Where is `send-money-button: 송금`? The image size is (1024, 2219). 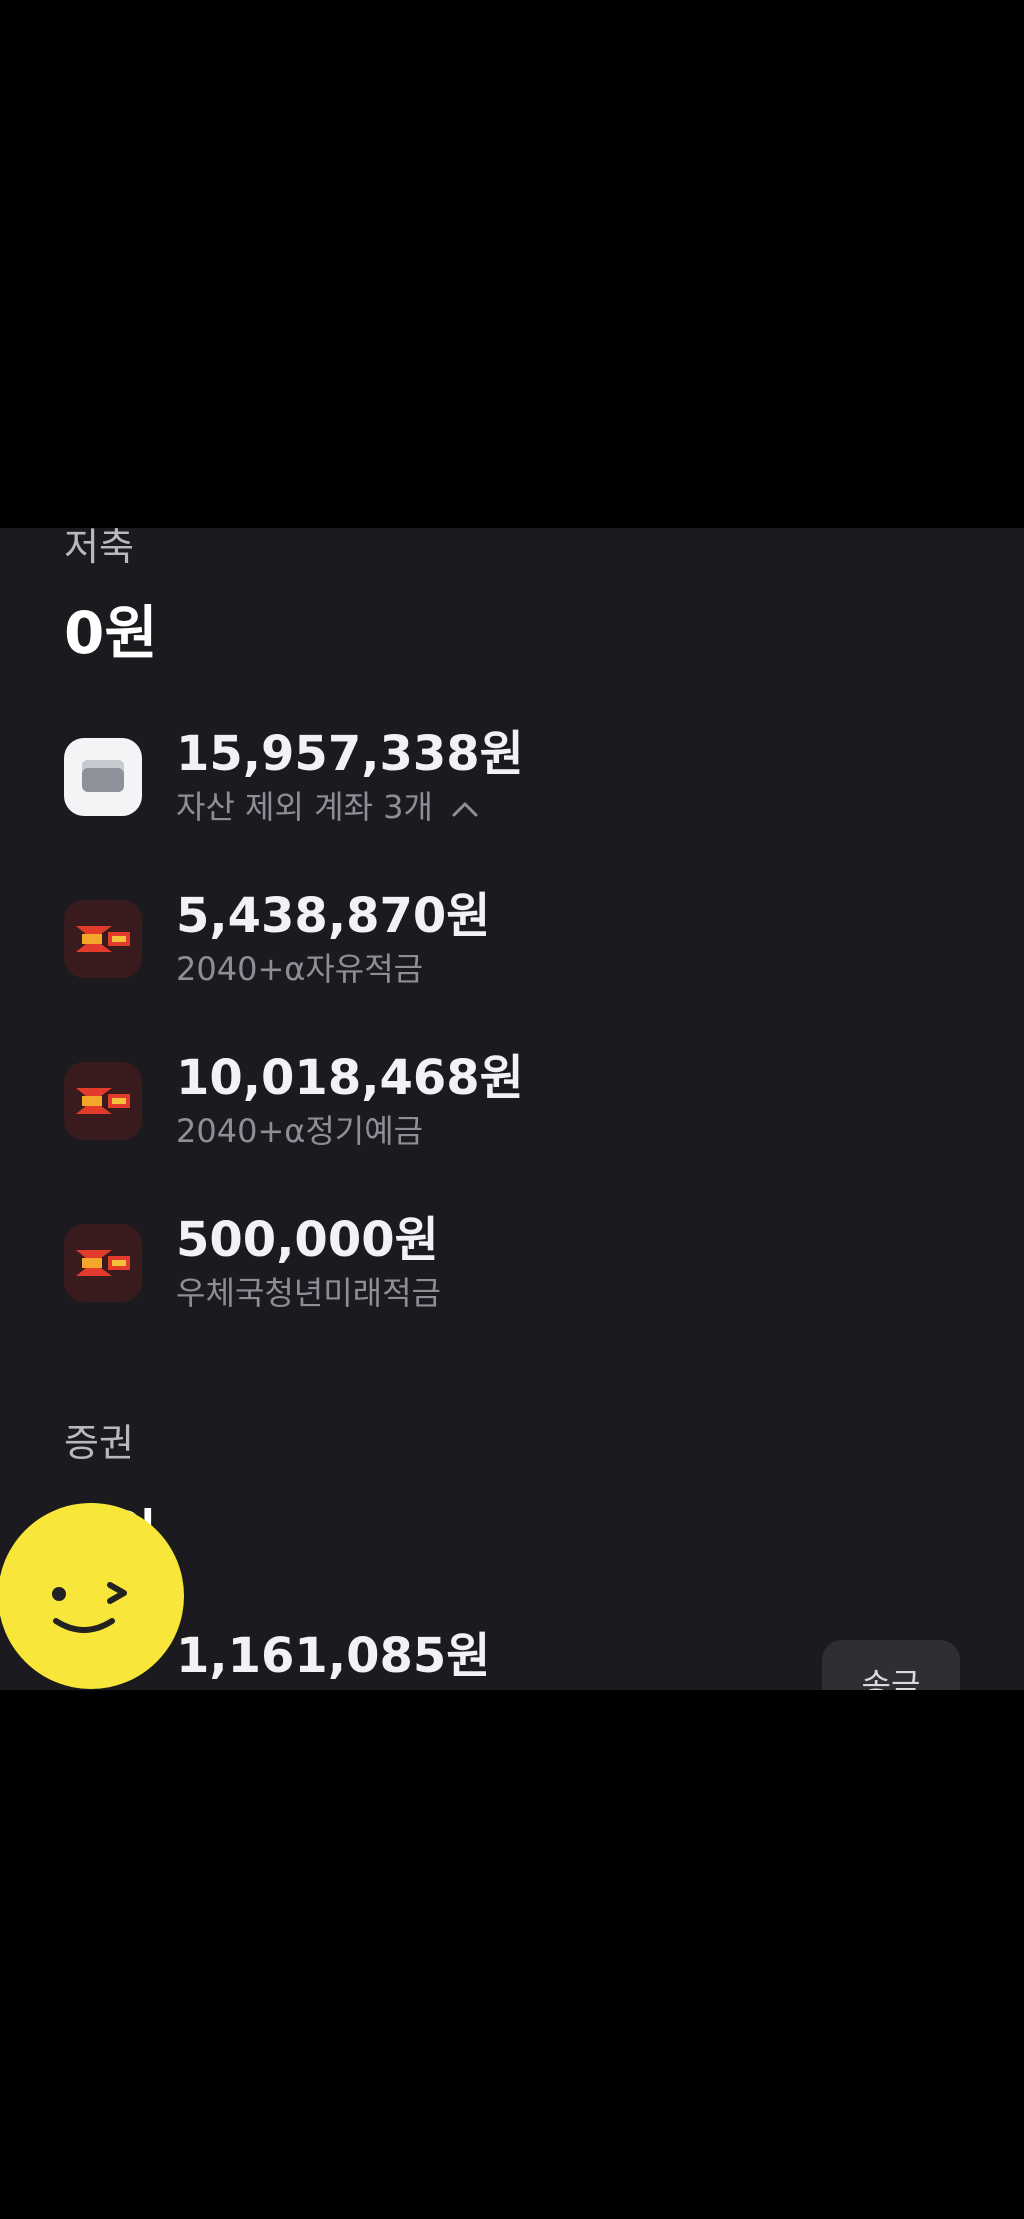
send-money-button: 송금 is located at coordinates (891, 1665).